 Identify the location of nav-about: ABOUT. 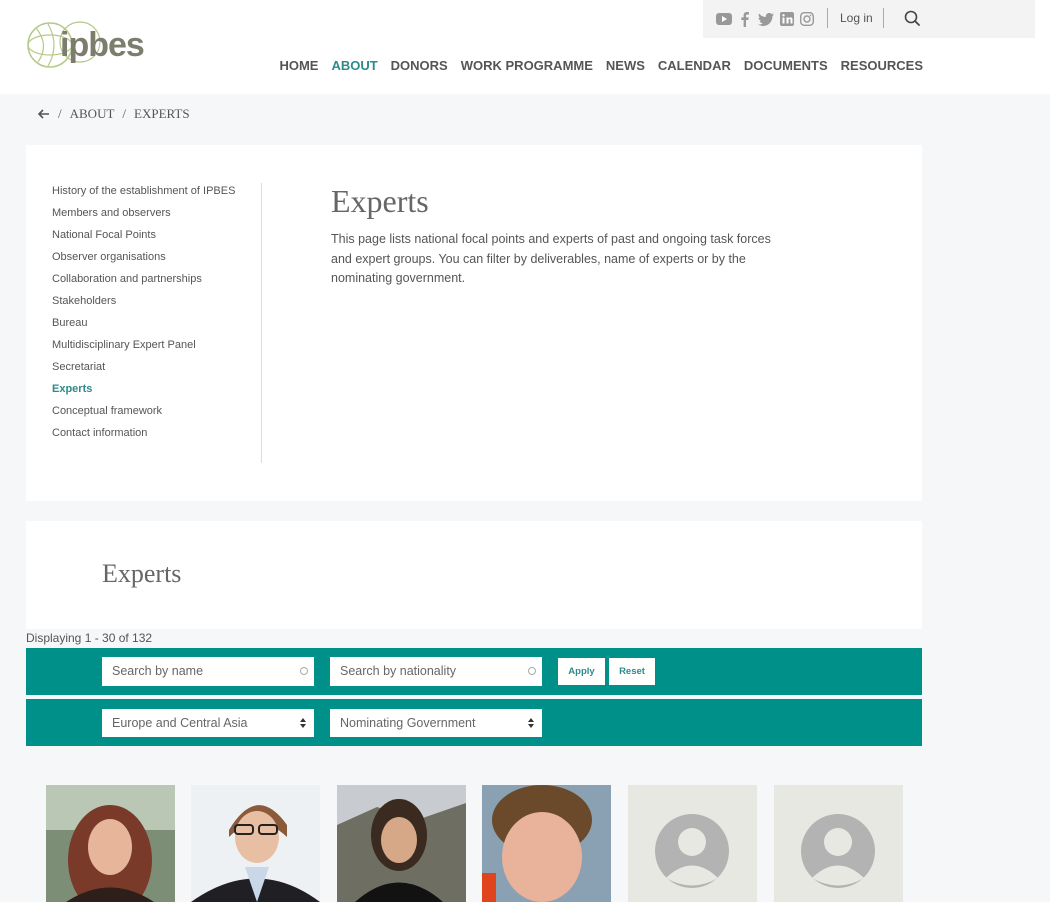
(354, 65).